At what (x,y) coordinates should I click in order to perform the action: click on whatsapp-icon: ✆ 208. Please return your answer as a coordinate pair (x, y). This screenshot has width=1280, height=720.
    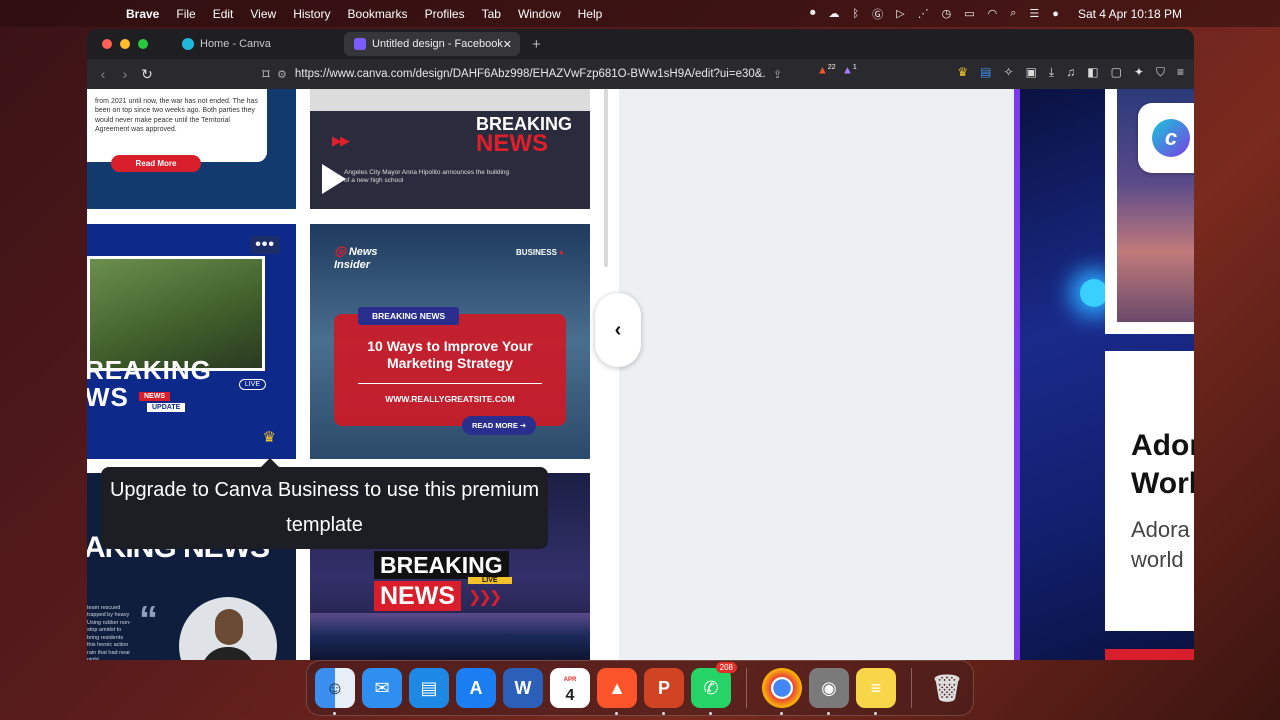
    Looking at the image, I should click on (714, 688).